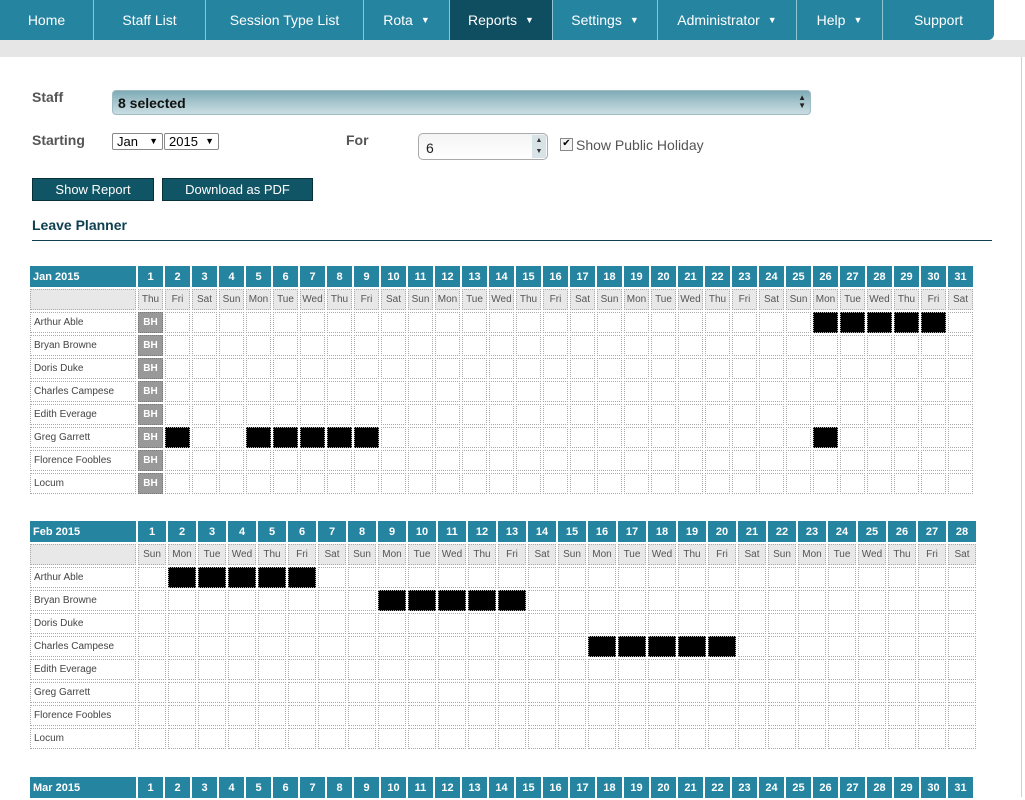  I want to click on nav-settings: Settings ▼, so click(605, 20).